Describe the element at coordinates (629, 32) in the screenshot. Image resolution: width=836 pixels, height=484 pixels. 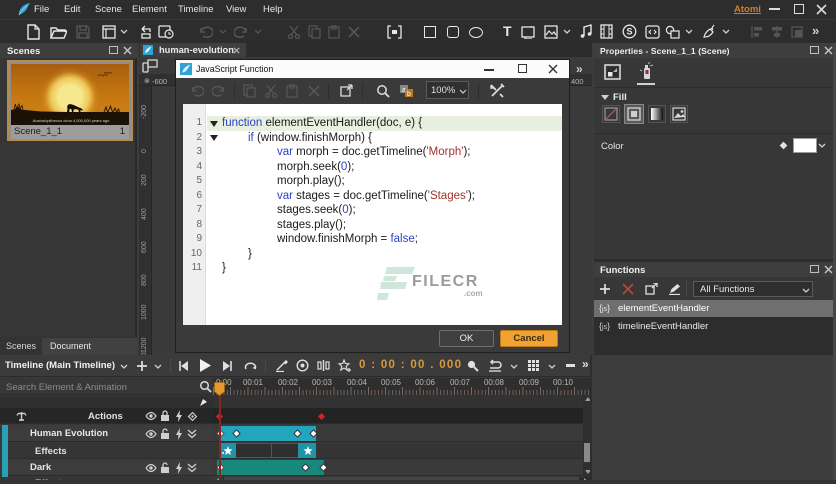
I see `svg-text: S` at that location.